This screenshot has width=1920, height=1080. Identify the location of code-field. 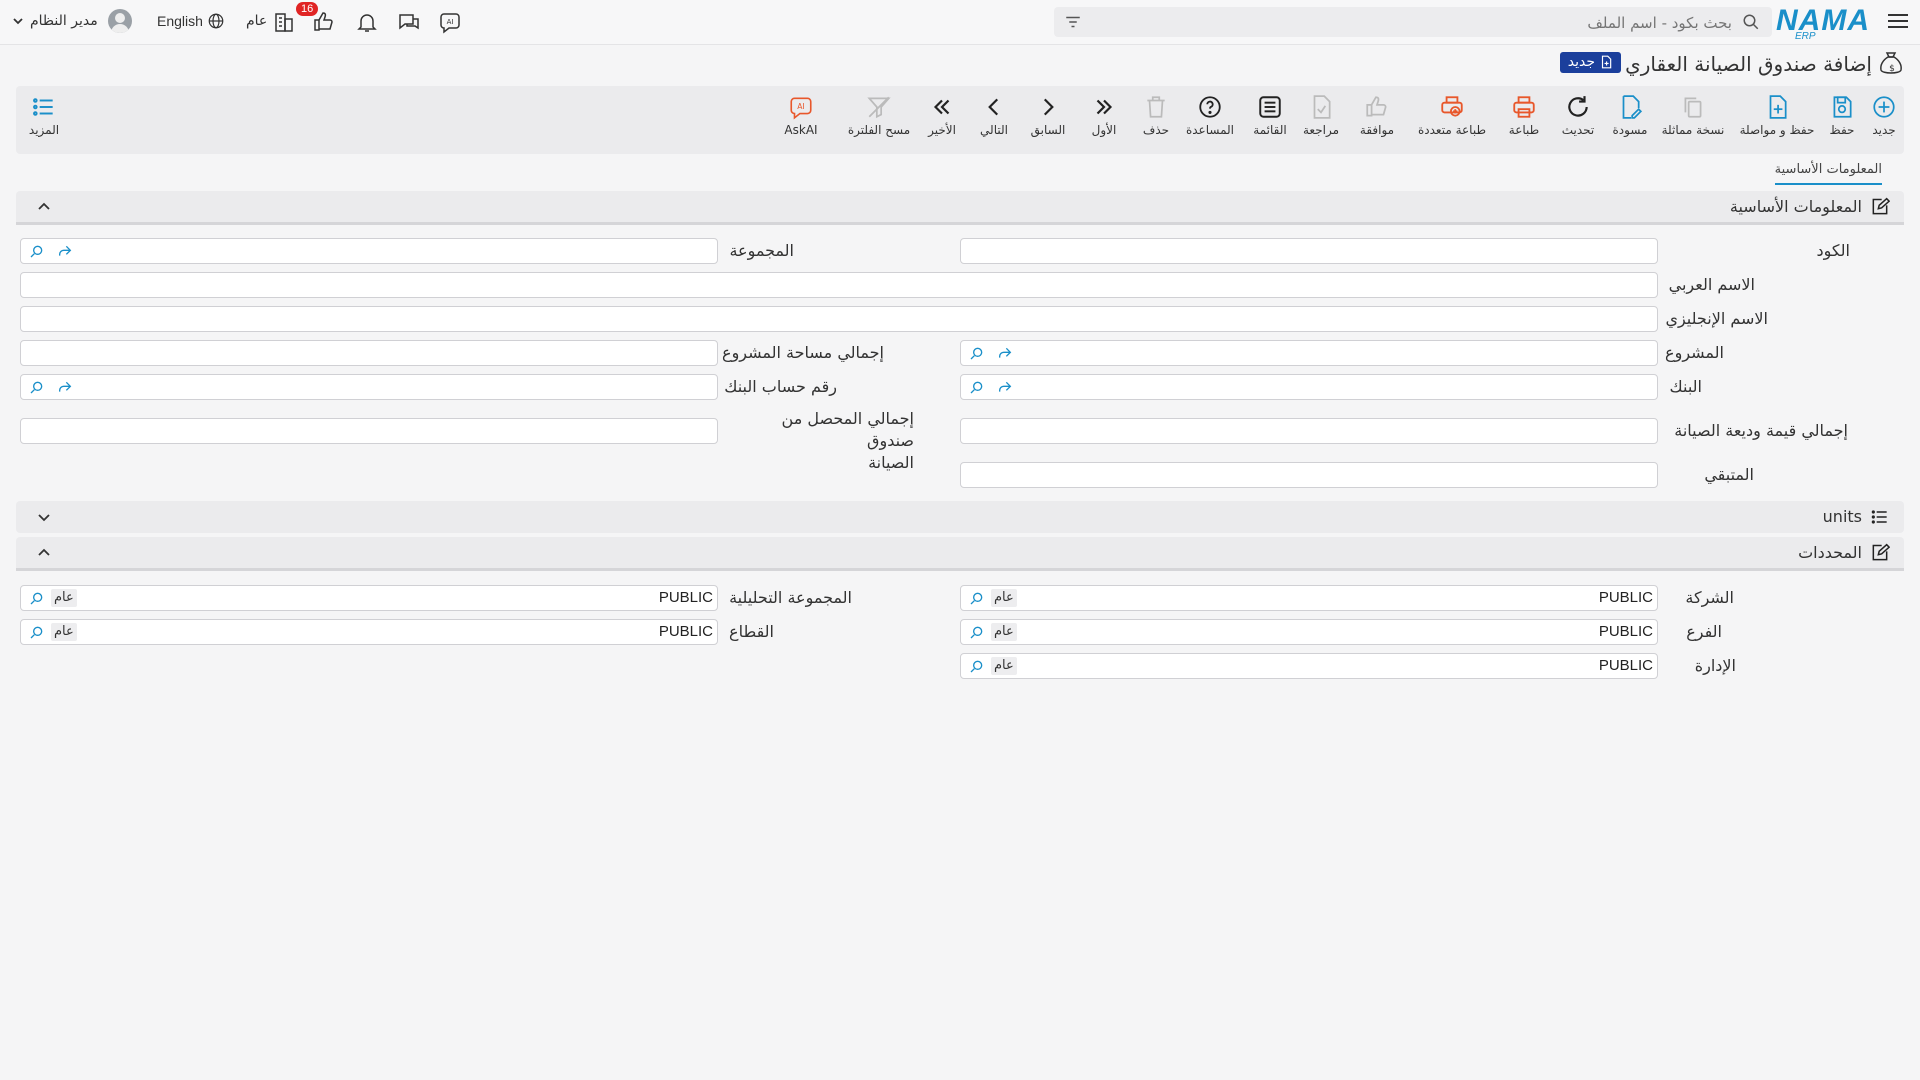
(1309, 251).